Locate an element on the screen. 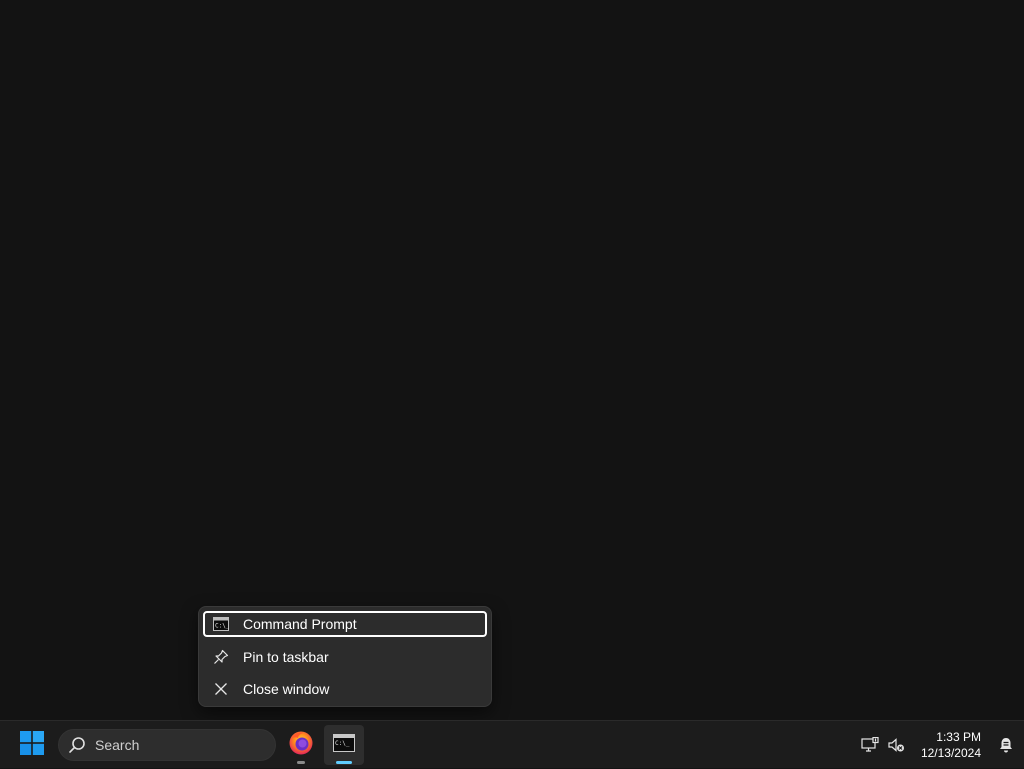 Image resolution: width=1024 pixels, height=769 pixels. running-indicator is located at coordinates (301, 762).